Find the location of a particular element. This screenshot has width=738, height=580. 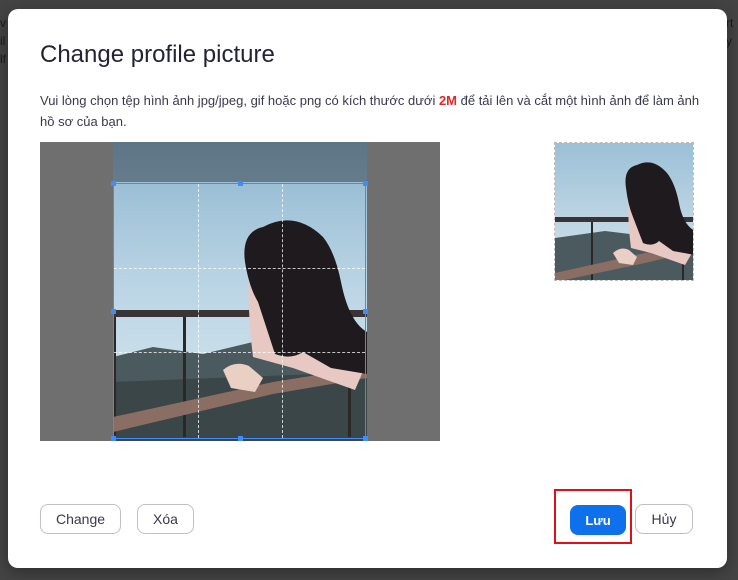

save-button: Lưu is located at coordinates (598, 520).